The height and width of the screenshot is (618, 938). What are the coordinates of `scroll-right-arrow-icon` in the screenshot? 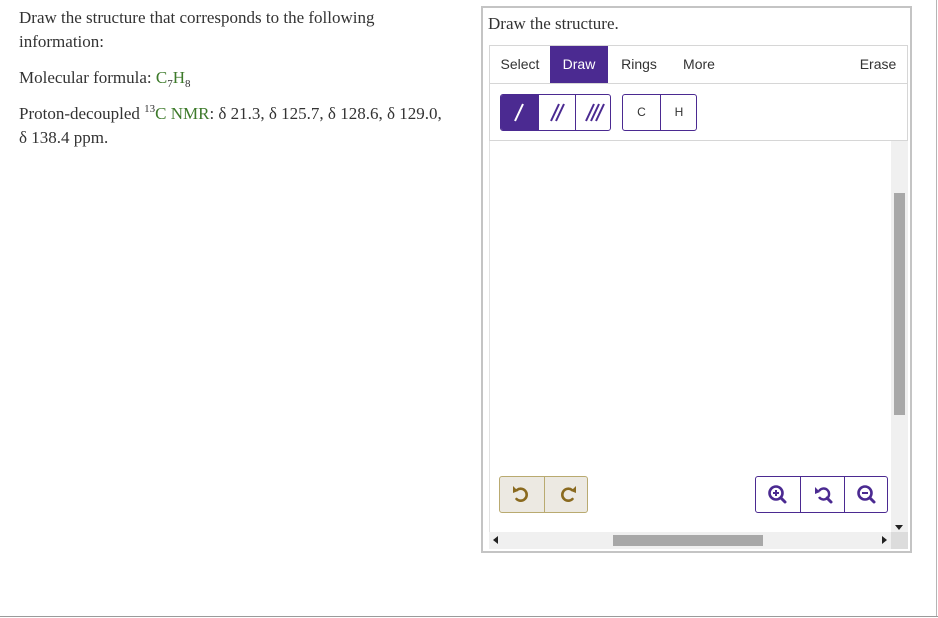 It's located at (884, 540).